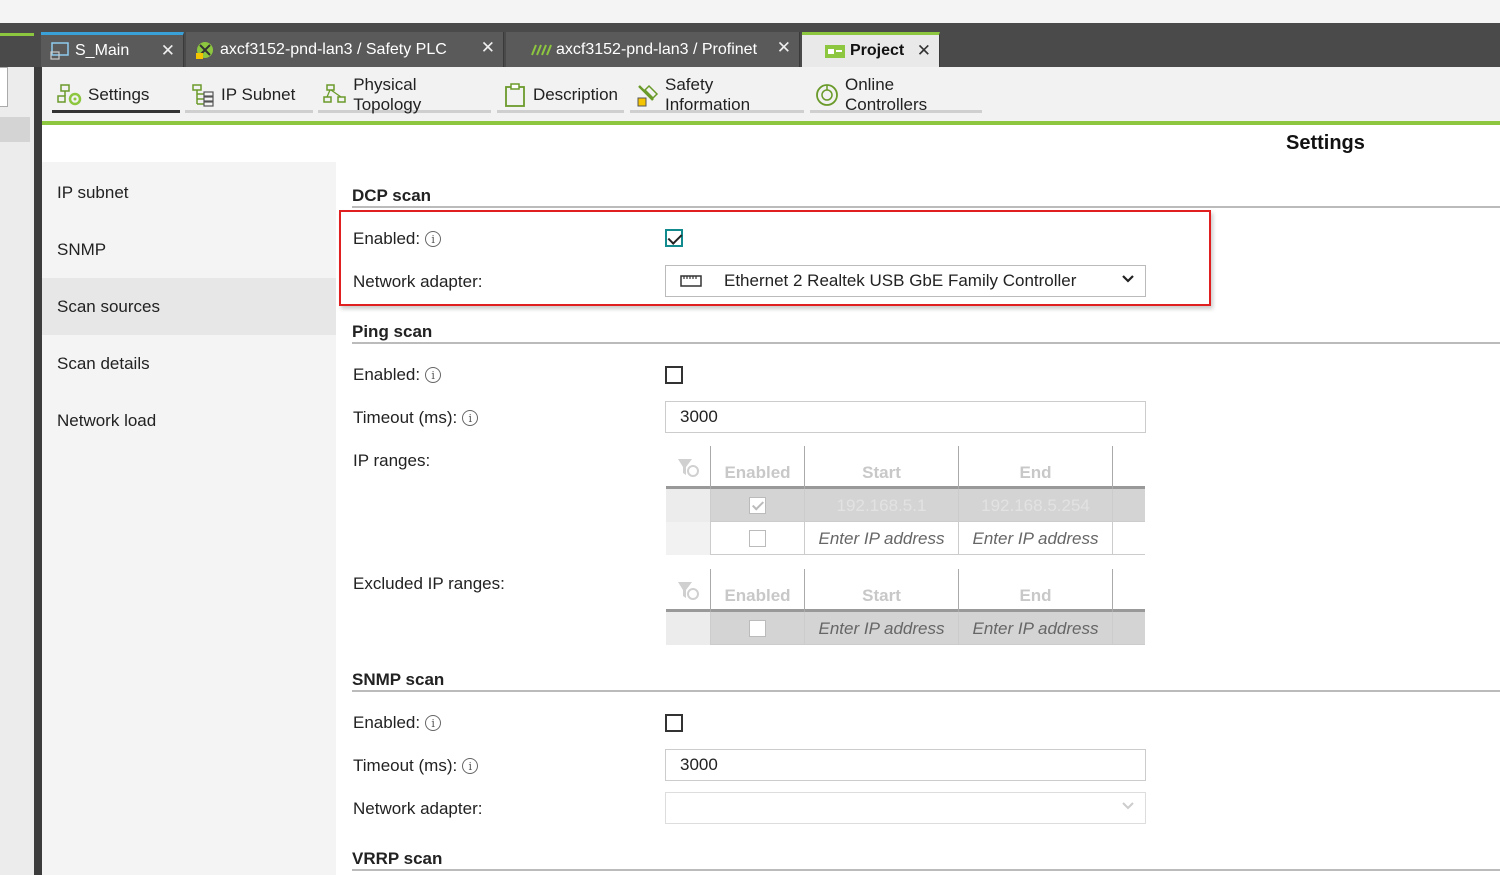 The width and height of the screenshot is (1500, 875). Describe the element at coordinates (335, 95) in the screenshot. I see `topology-icon` at that location.